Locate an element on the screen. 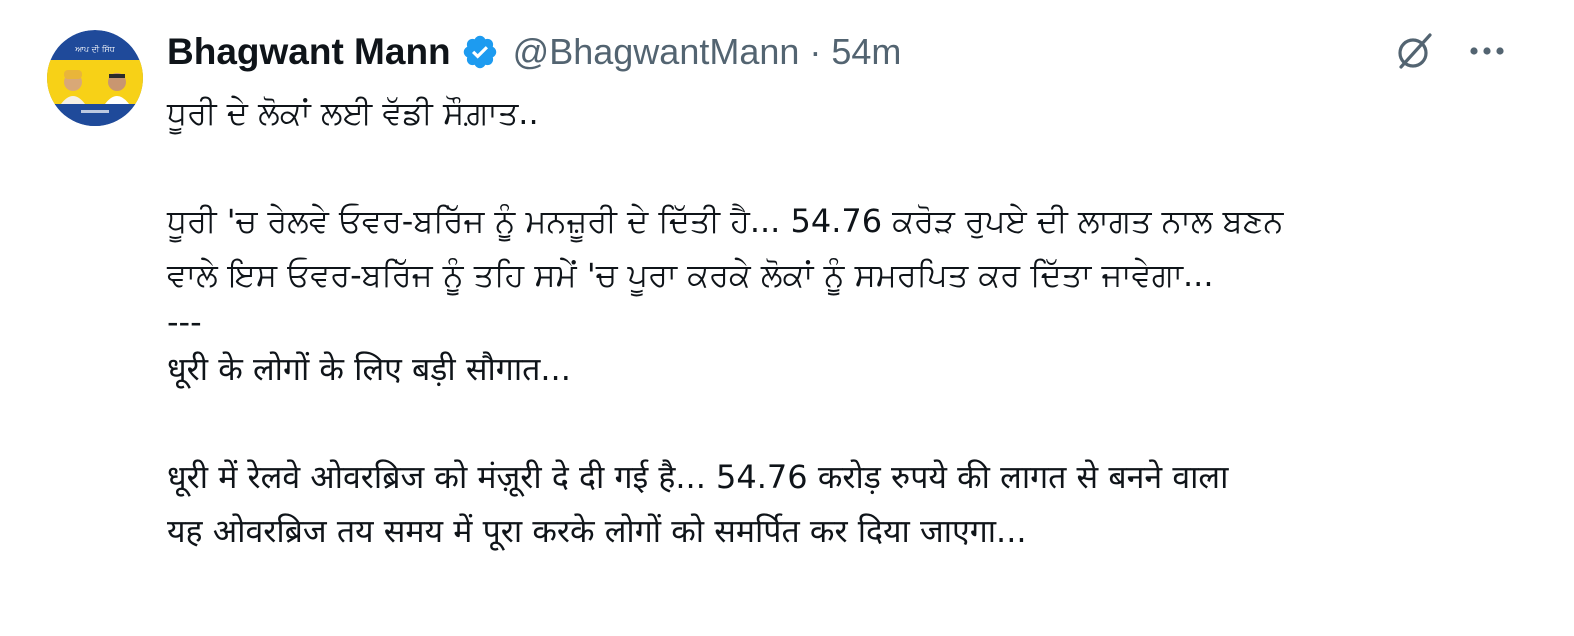  timestamp: 54m is located at coordinates (866, 52).